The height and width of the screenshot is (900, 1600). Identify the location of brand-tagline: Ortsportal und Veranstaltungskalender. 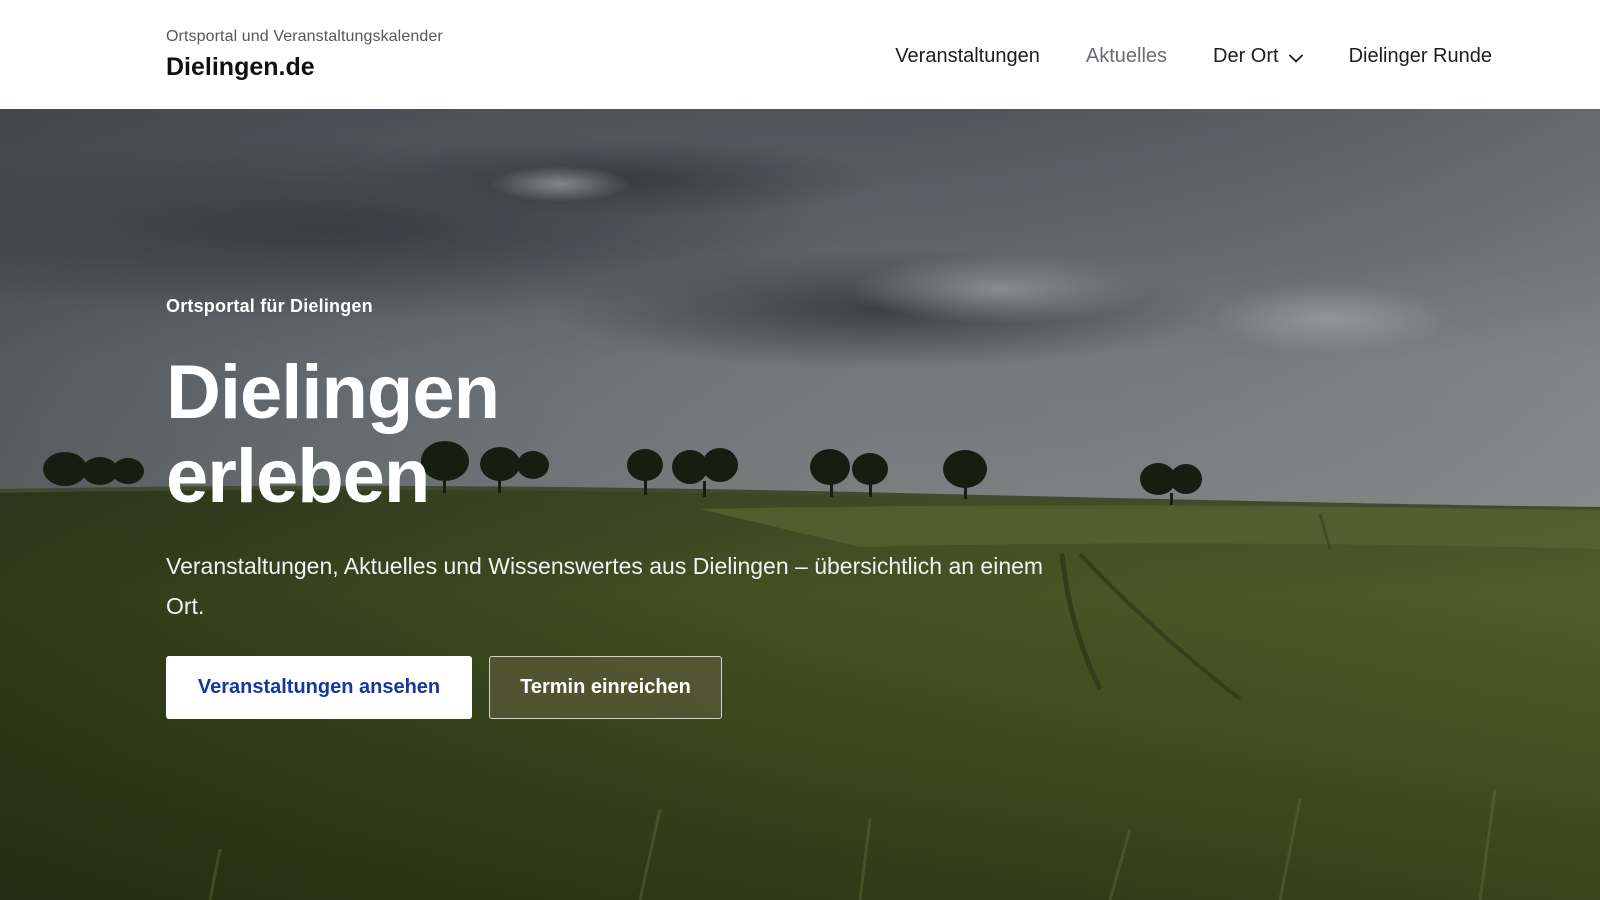
(304, 36).